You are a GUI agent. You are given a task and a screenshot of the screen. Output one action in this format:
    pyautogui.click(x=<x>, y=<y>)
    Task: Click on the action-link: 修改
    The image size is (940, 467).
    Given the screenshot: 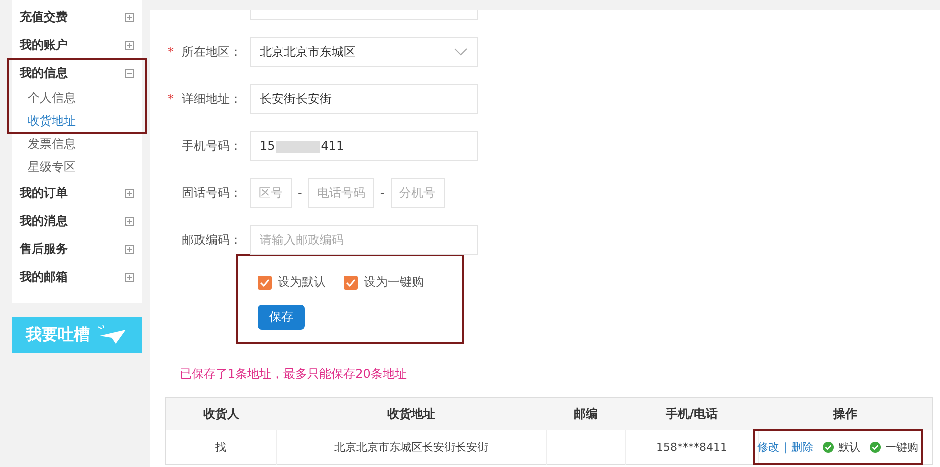 What is the action you would take?
    pyautogui.click(x=769, y=447)
    